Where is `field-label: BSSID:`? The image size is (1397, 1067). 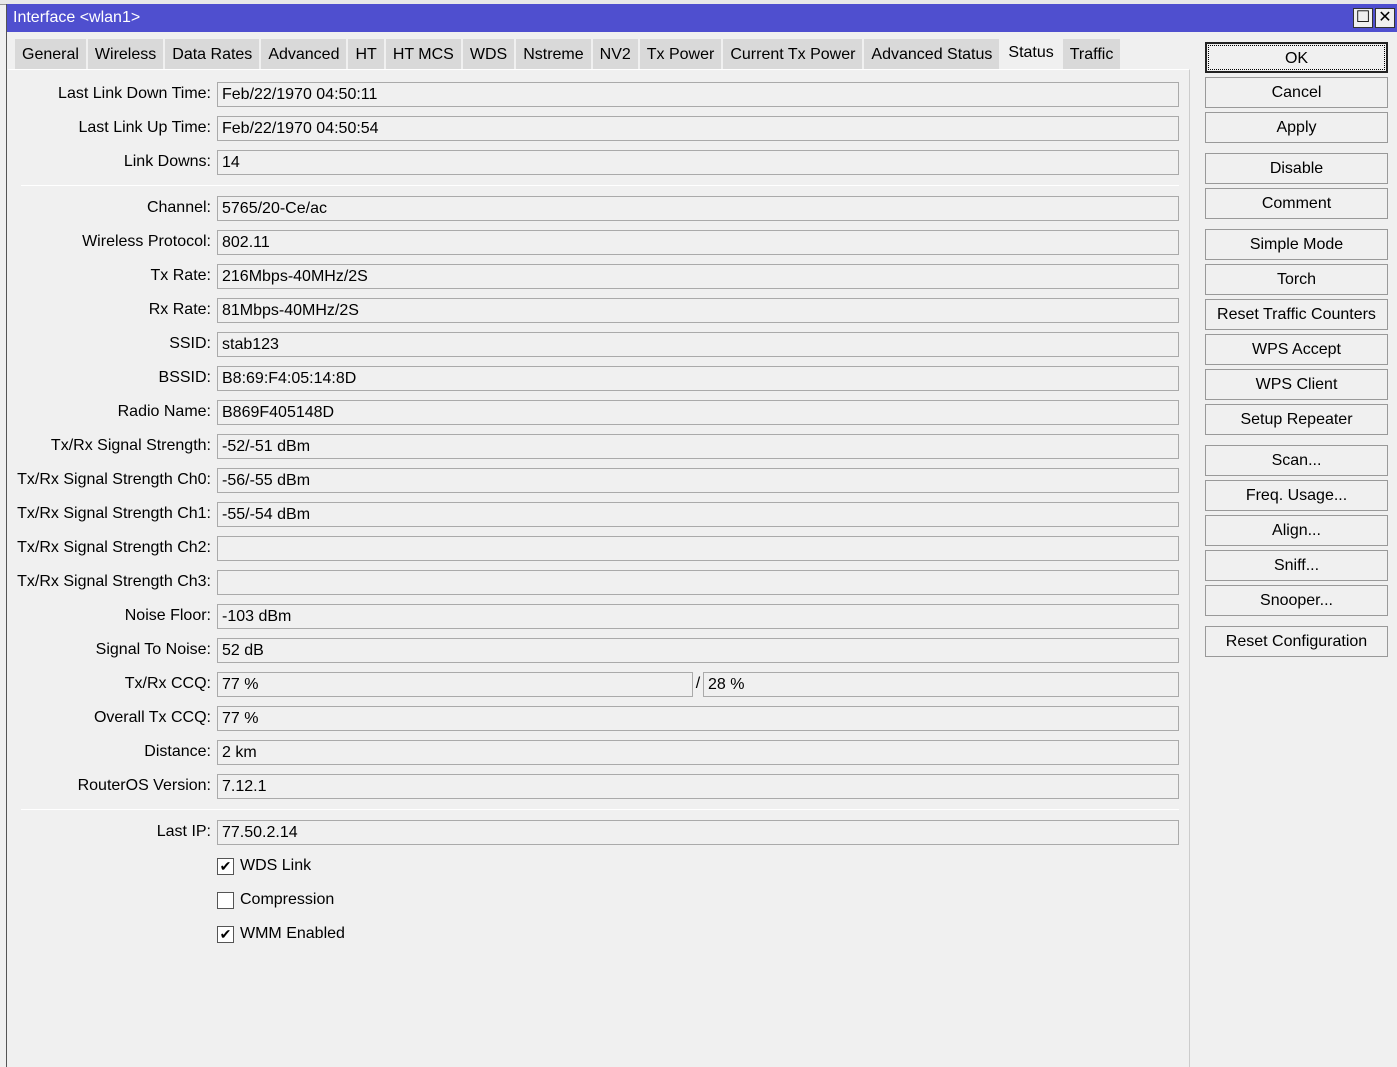 field-label: BSSID: is located at coordinates (184, 377).